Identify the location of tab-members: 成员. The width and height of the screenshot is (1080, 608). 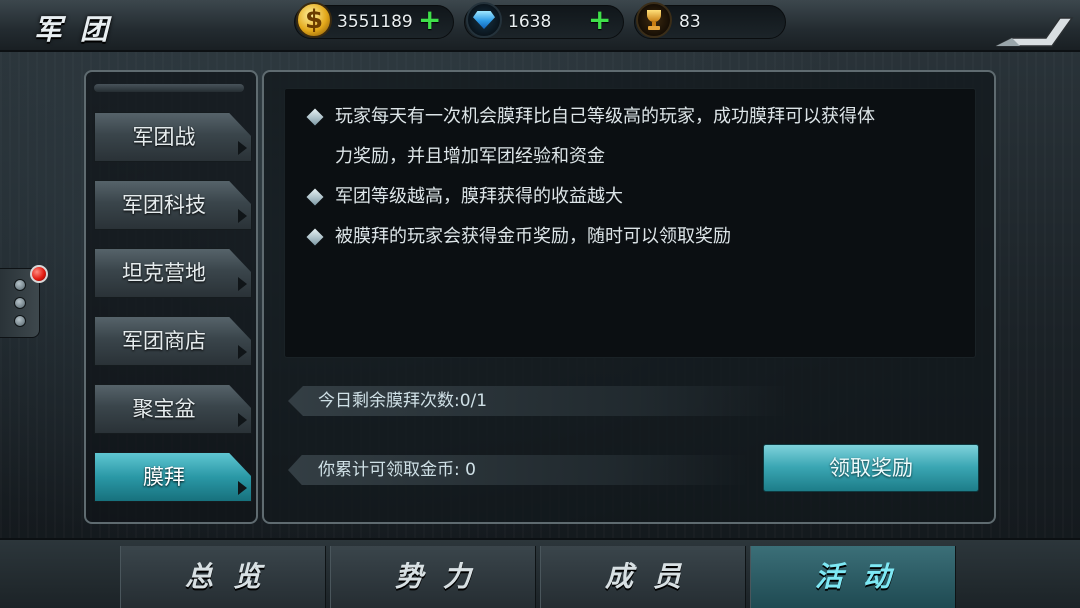
(643, 577).